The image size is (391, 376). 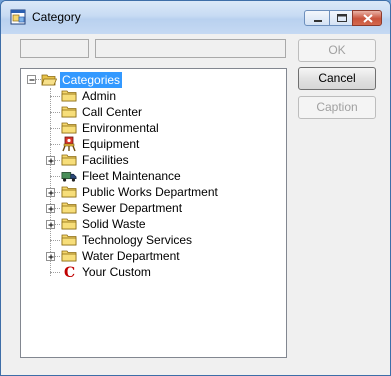 What do you see at coordinates (190, 48) in the screenshot?
I see `category-description-field` at bounding box center [190, 48].